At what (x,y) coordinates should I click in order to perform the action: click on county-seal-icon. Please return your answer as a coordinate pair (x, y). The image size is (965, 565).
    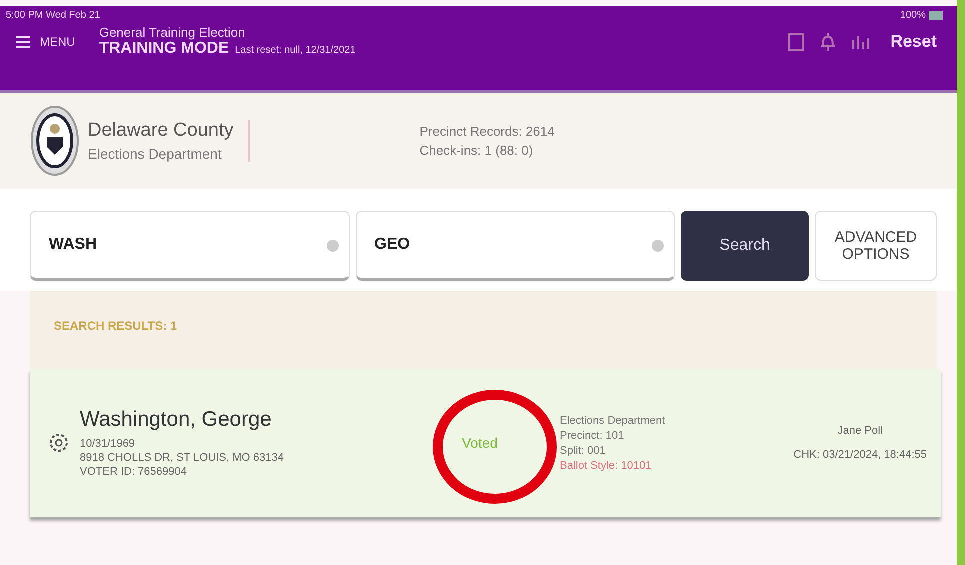
    Looking at the image, I should click on (55, 141).